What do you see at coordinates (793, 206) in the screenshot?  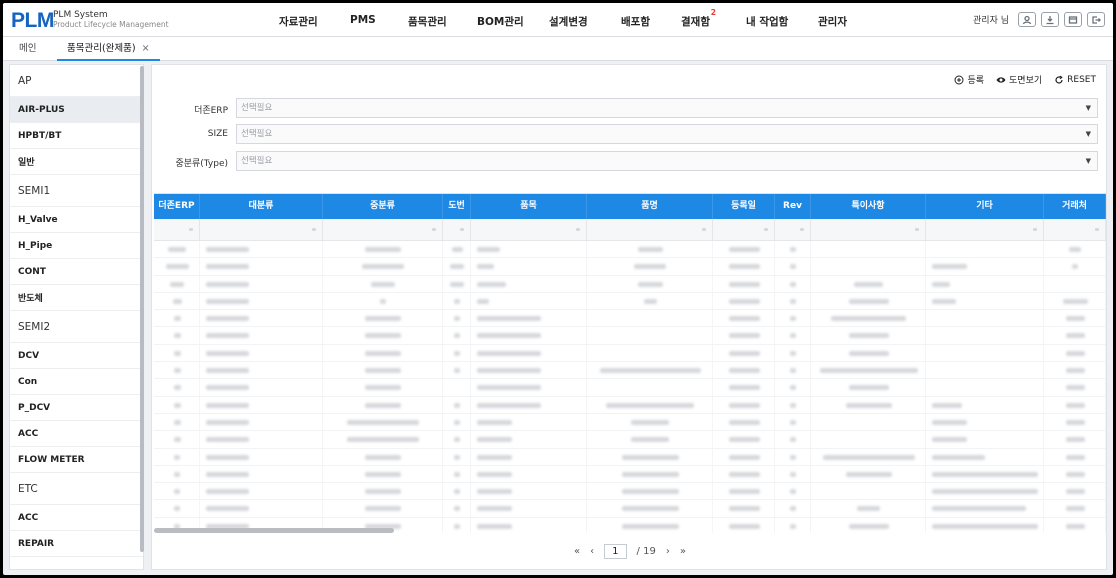 I see `grid-column-header: Rev` at bounding box center [793, 206].